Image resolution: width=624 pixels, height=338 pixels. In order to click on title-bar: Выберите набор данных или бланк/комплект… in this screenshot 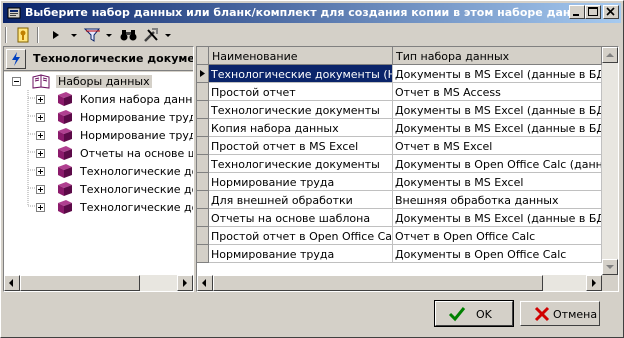, I will do `click(312, 13)`.